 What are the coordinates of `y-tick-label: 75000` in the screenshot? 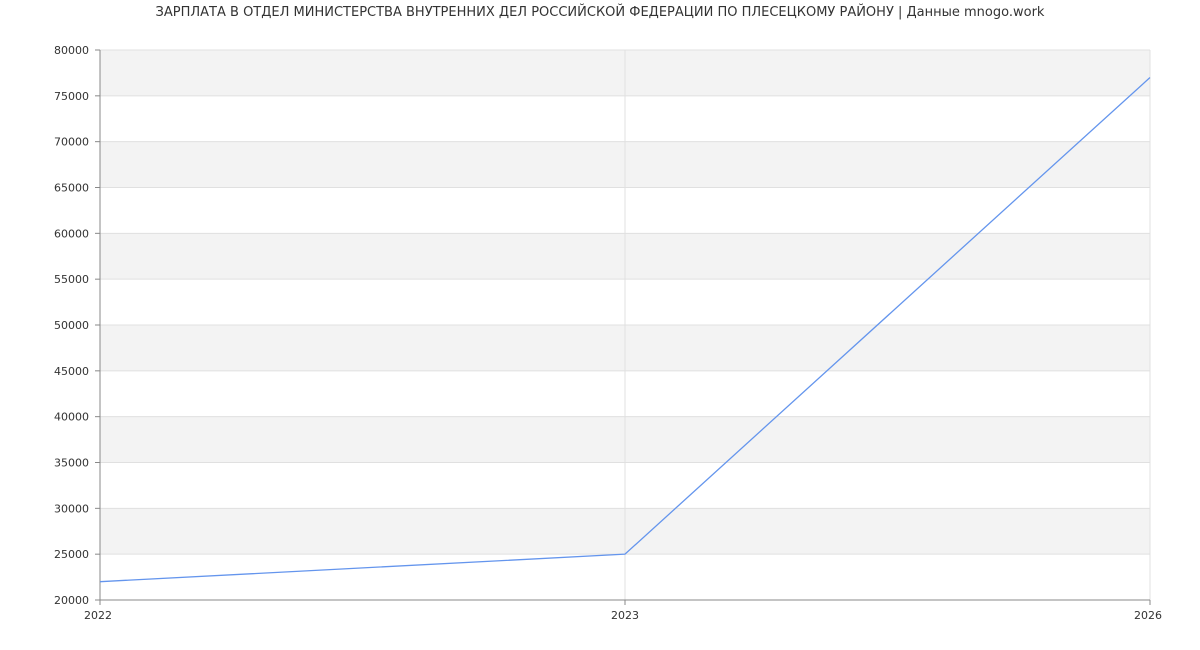 It's located at (71, 96).